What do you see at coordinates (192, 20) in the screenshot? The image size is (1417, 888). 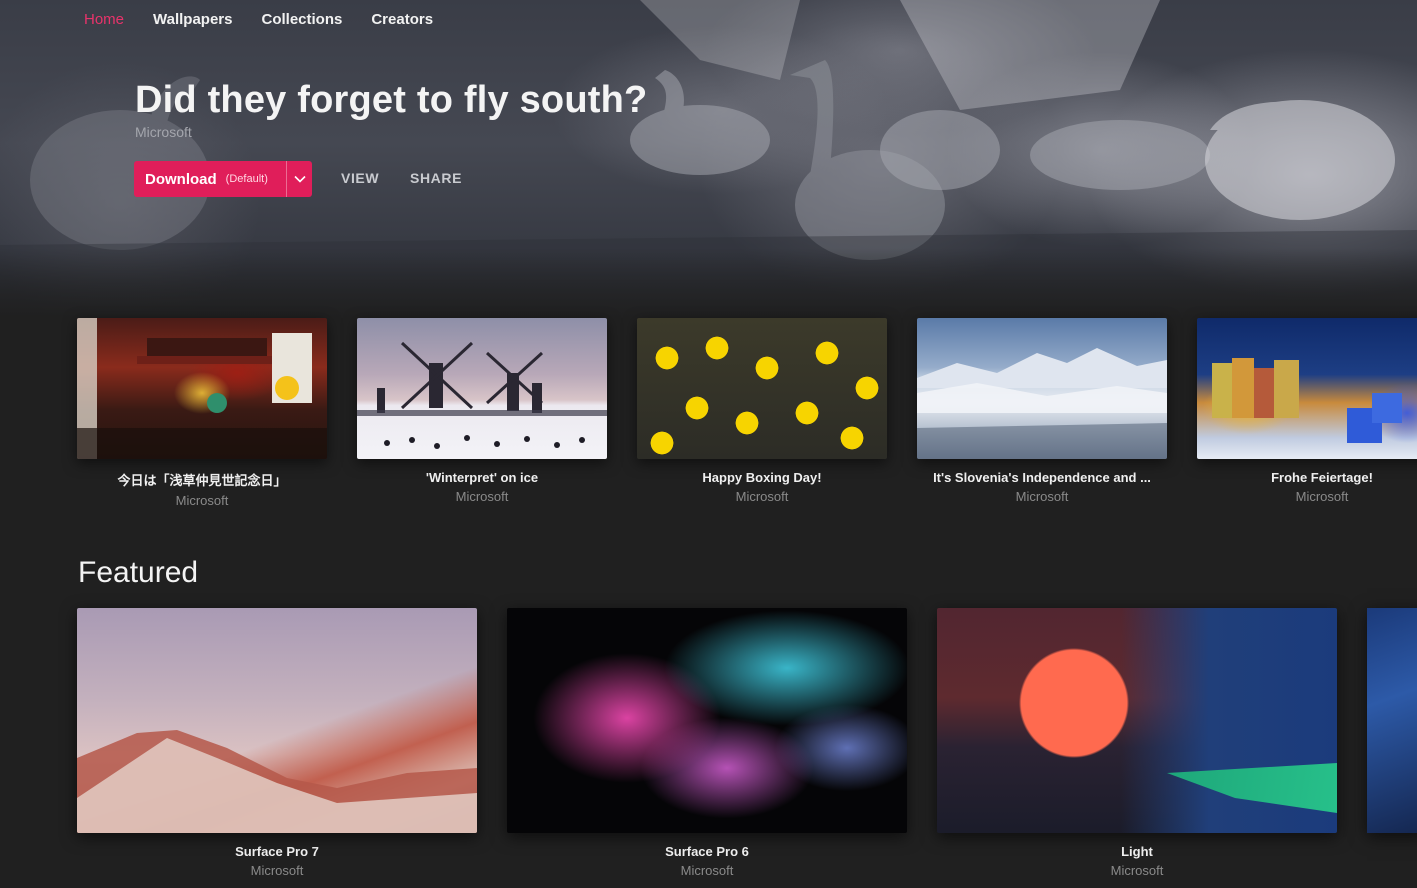 I see `nav-wallpapers: Wallpapers` at bounding box center [192, 20].